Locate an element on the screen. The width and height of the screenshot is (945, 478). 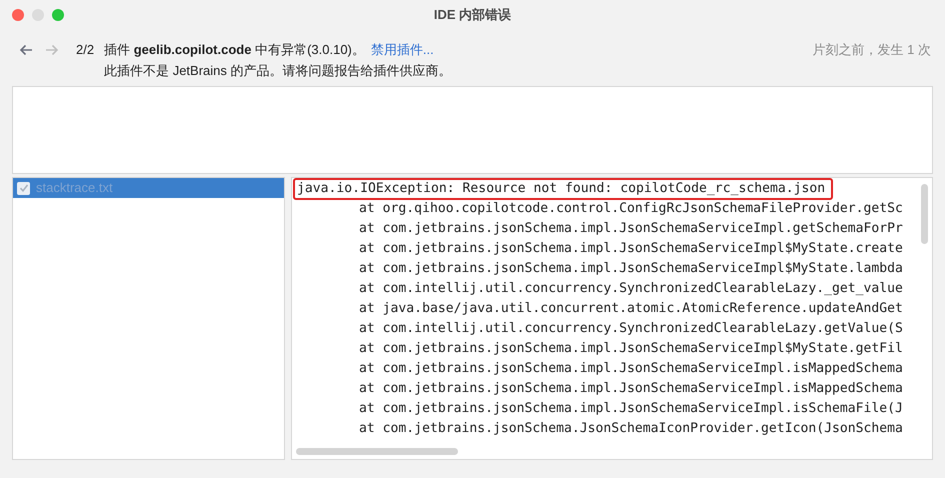
left-arrow-icon is located at coordinates (26, 50).